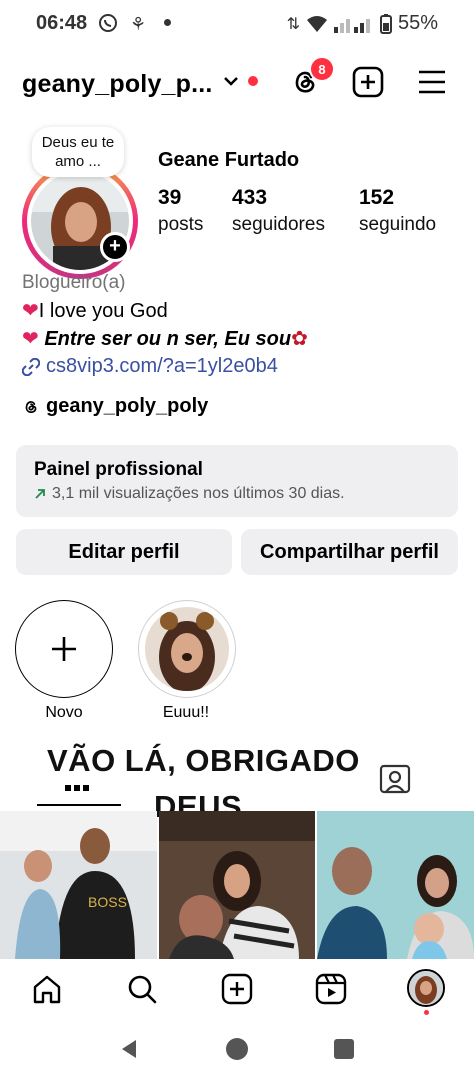 The height and width of the screenshot is (1080, 474). I want to click on threads-handle: geany_poly_poly, so click(127, 406).